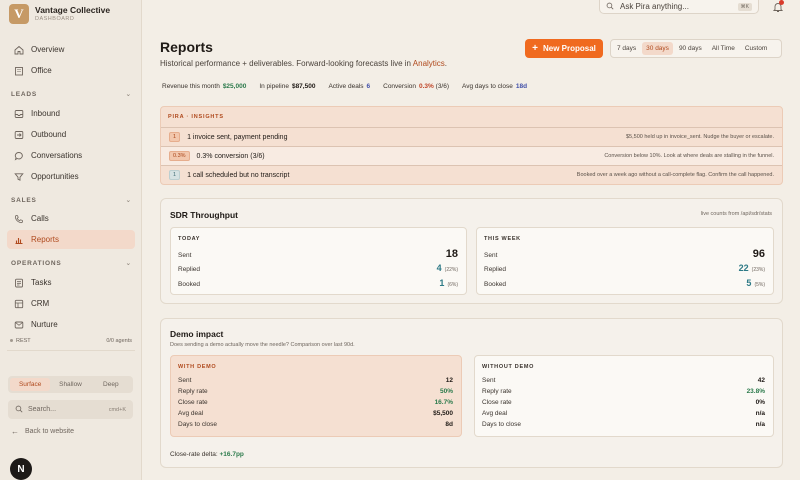 The width and height of the screenshot is (800, 480). I want to click on metric-value: 5, so click(749, 283).